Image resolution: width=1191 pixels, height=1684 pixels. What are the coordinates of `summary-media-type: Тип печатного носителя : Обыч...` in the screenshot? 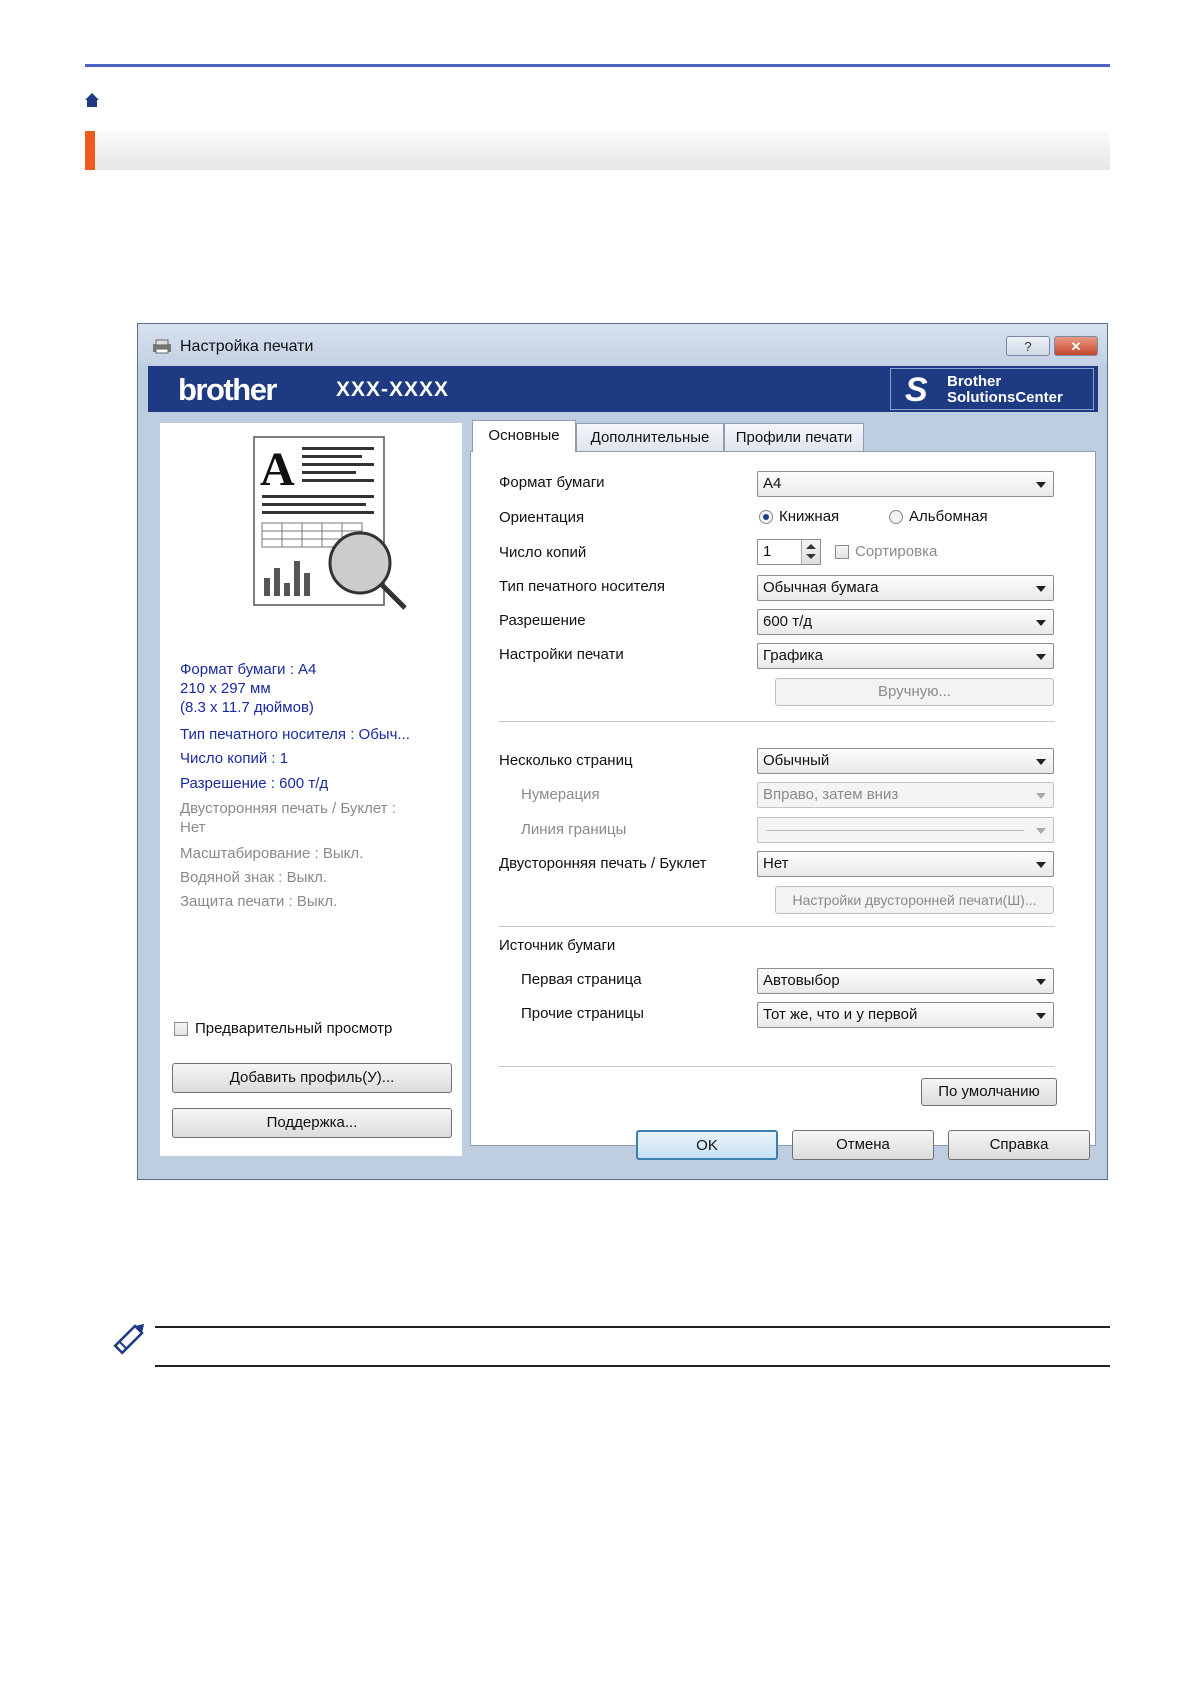 It's located at (295, 734).